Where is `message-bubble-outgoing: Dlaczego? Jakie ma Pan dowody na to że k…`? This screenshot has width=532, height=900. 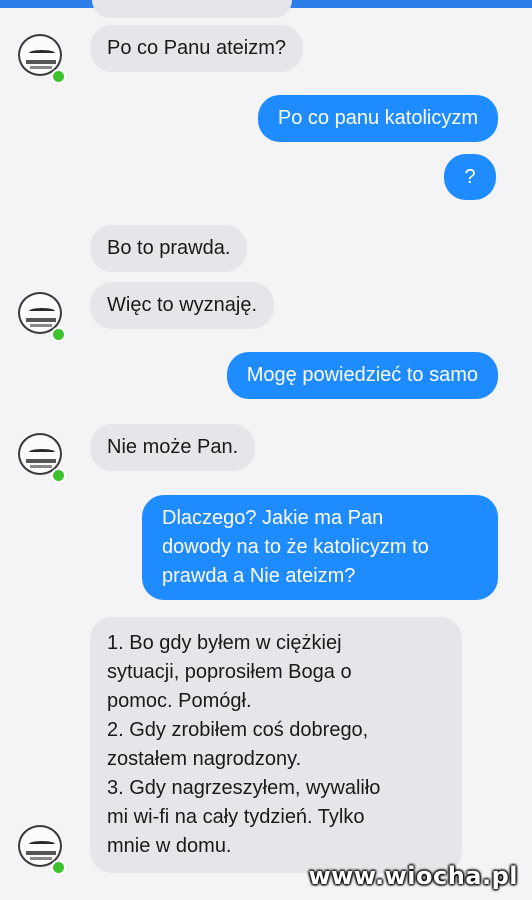 message-bubble-outgoing: Dlaczego? Jakie ma Pan dowody na to że k… is located at coordinates (320, 547).